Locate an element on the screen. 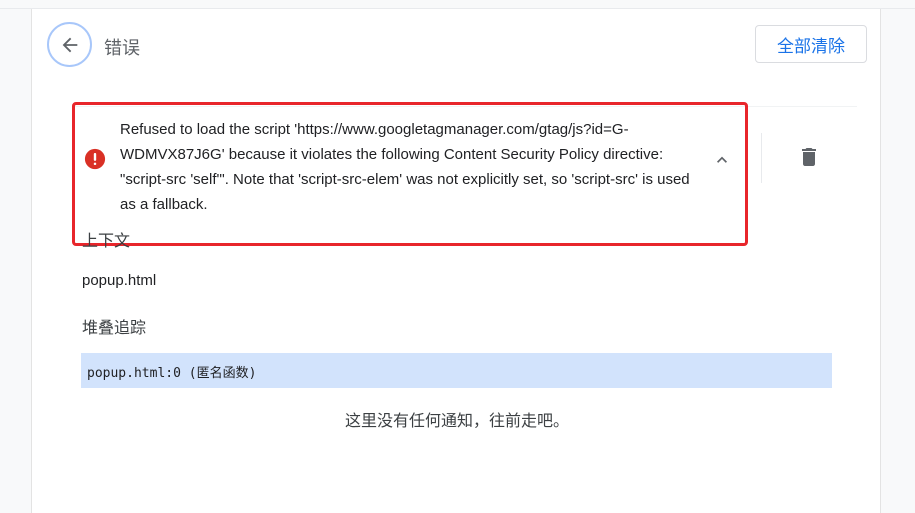 The image size is (915, 513). arrow-back-icon is located at coordinates (69, 44).